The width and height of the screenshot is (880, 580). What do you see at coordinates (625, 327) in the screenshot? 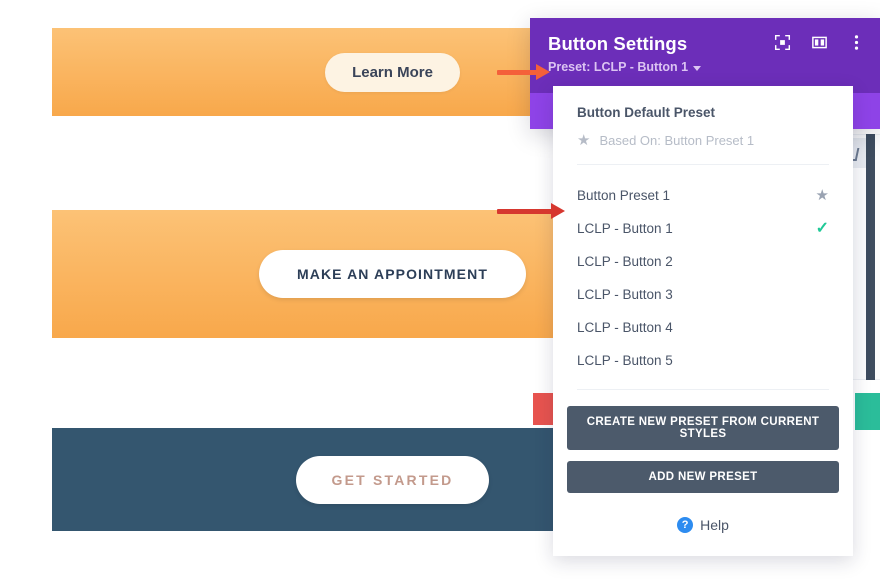
I see `preset-item-label: LCLP - Button 4` at bounding box center [625, 327].